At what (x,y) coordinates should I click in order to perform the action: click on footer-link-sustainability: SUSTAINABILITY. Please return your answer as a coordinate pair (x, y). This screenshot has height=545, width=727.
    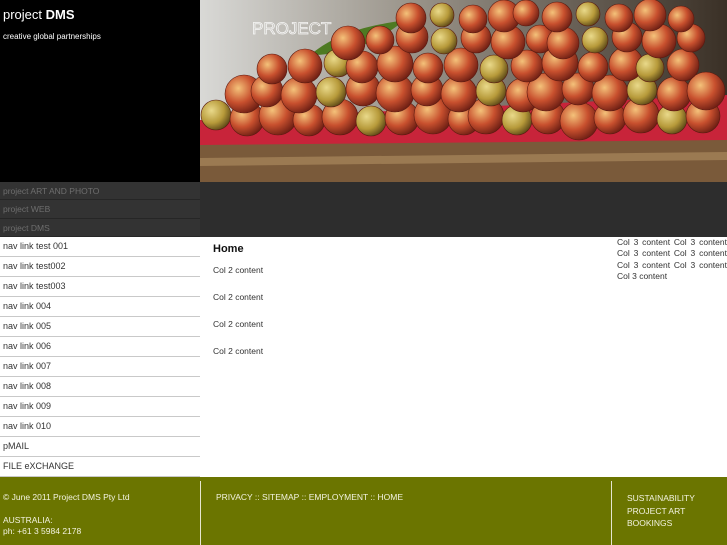
    Looking at the image, I should click on (661, 498).